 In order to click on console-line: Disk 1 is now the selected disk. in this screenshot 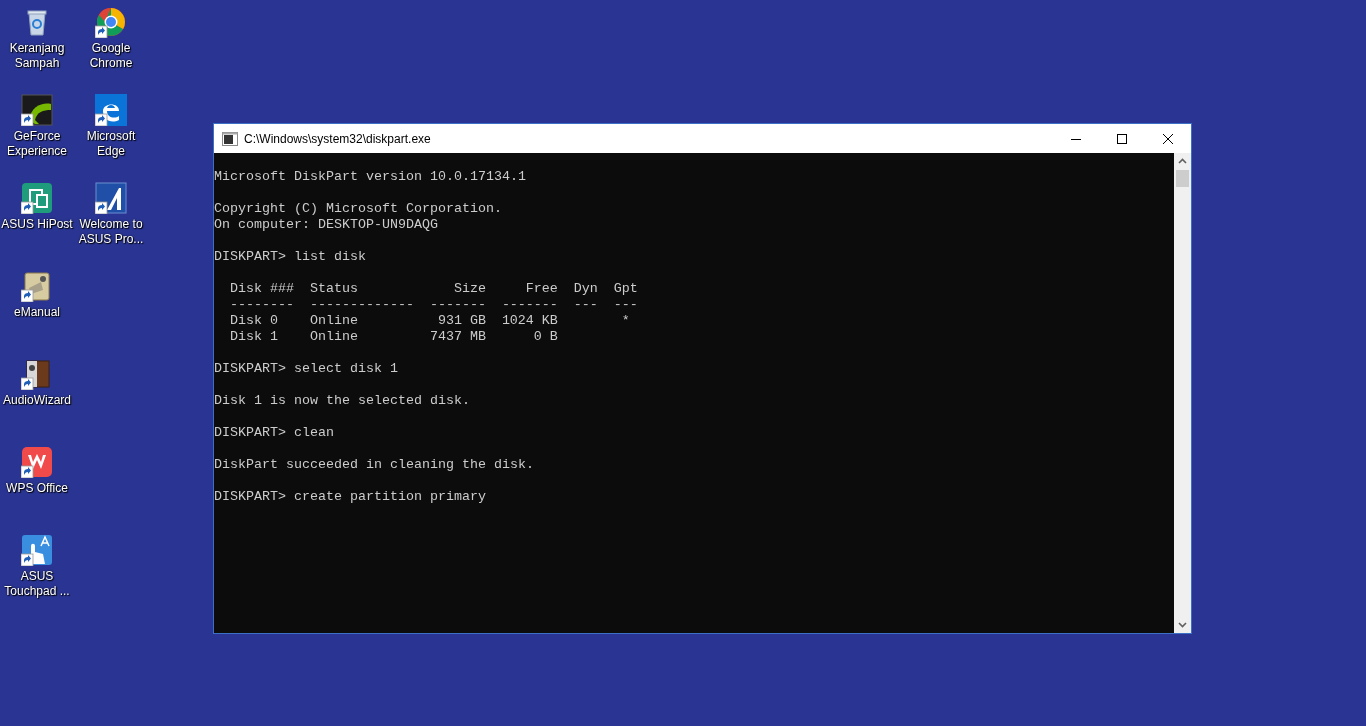, I will do `click(342, 400)`.